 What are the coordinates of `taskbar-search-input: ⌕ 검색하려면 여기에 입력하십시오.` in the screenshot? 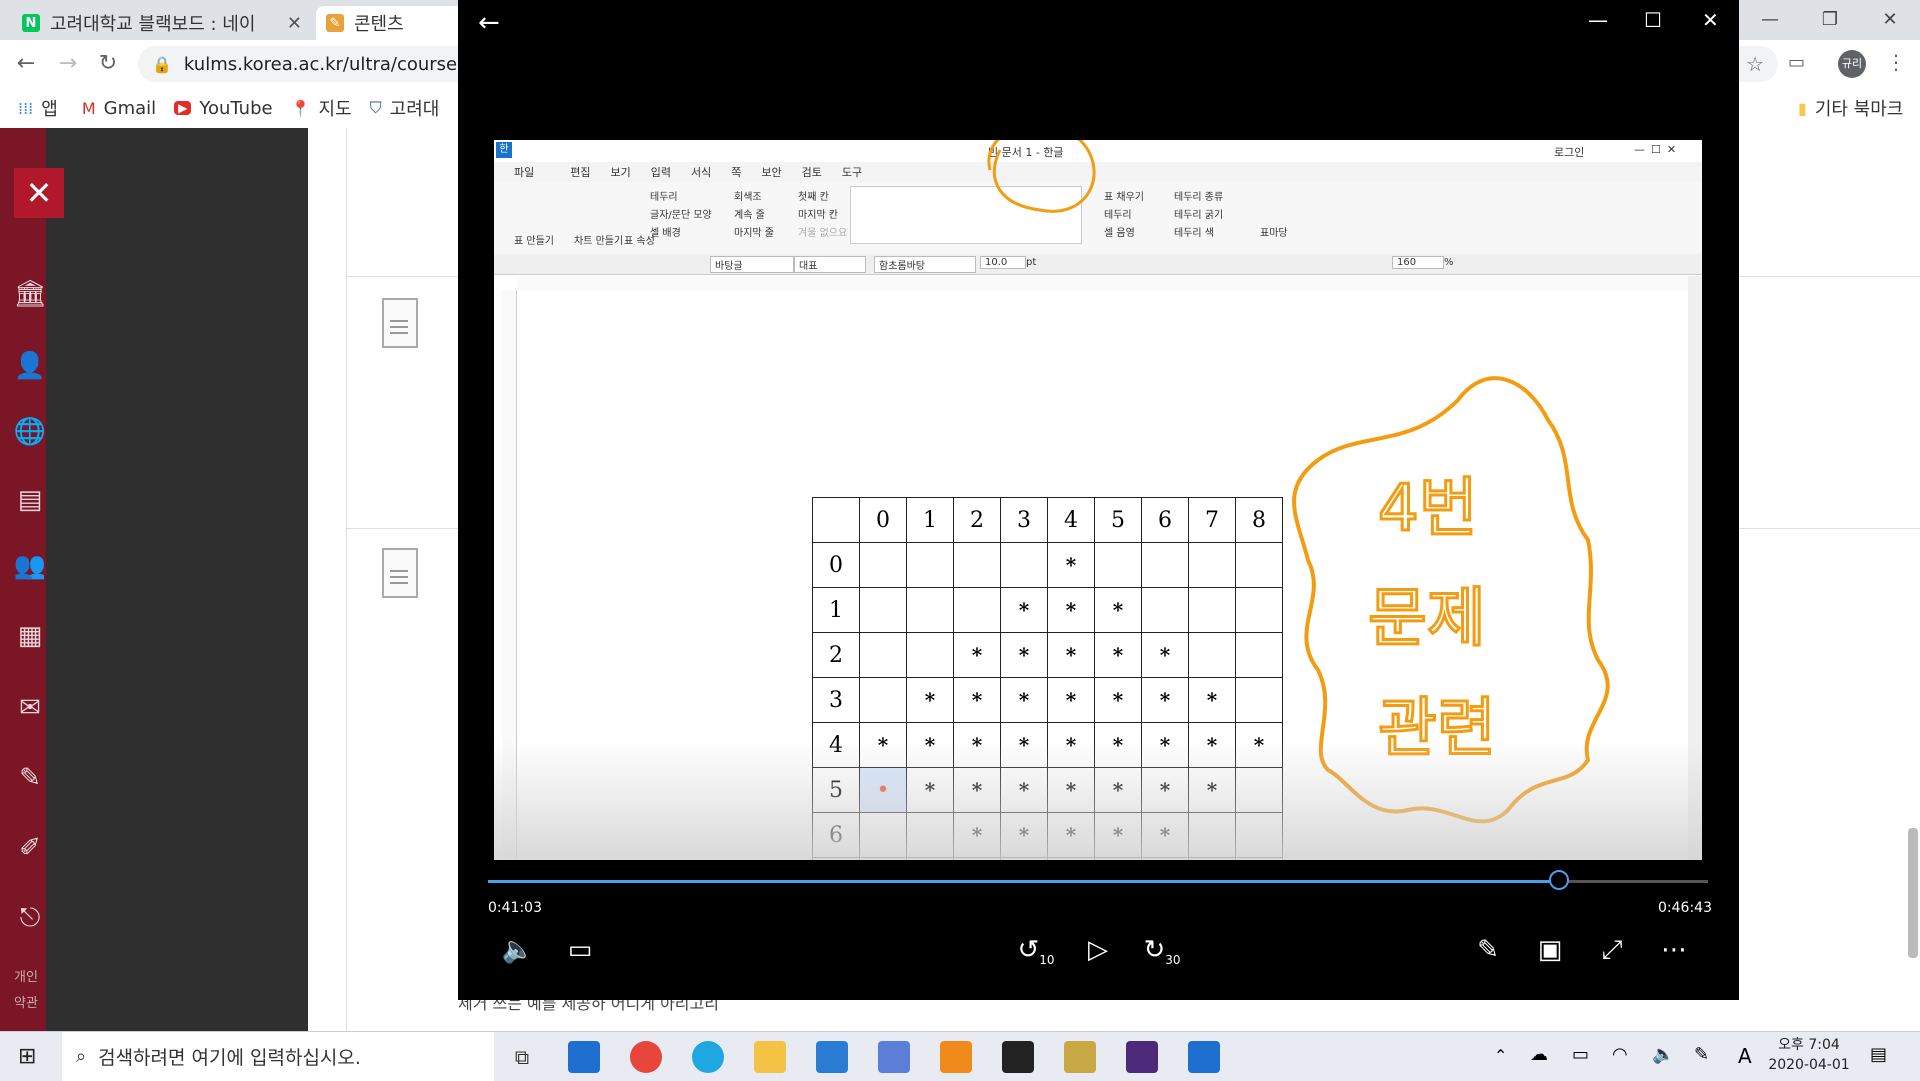 It's located at (278, 1056).